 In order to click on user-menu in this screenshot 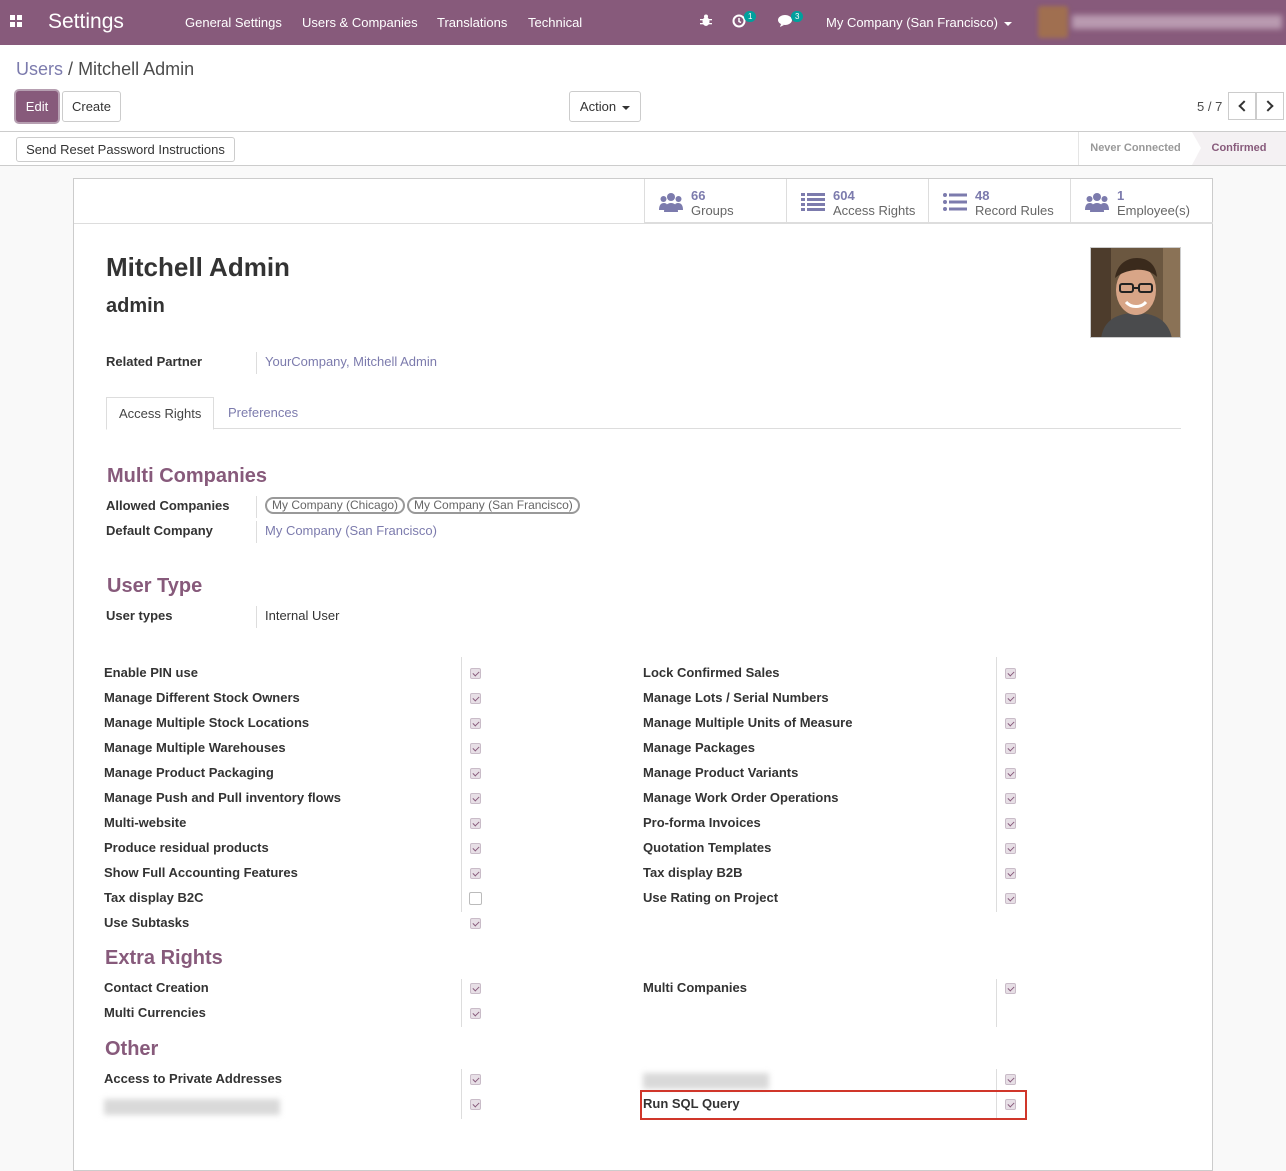, I will do `click(1162, 22)`.